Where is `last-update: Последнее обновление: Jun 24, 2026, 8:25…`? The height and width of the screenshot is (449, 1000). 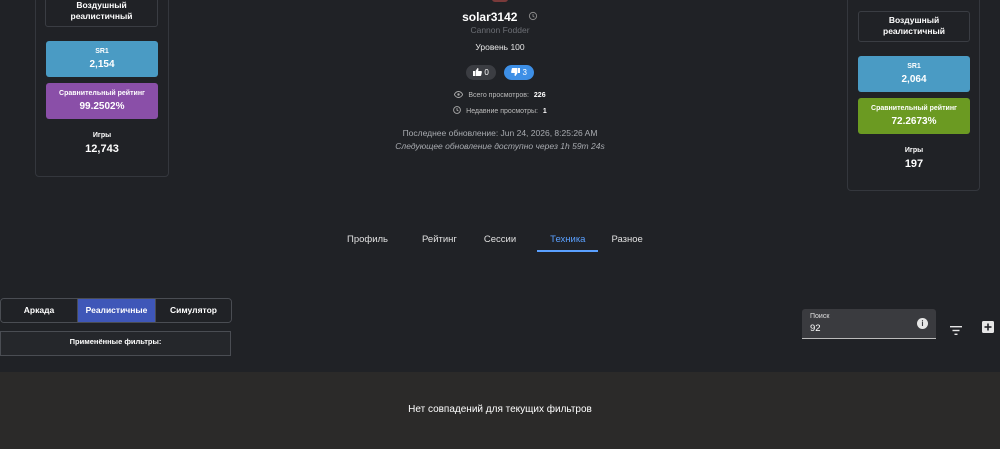 last-update: Последнее обновление: Jun 24, 2026, 8:25… is located at coordinates (500, 133).